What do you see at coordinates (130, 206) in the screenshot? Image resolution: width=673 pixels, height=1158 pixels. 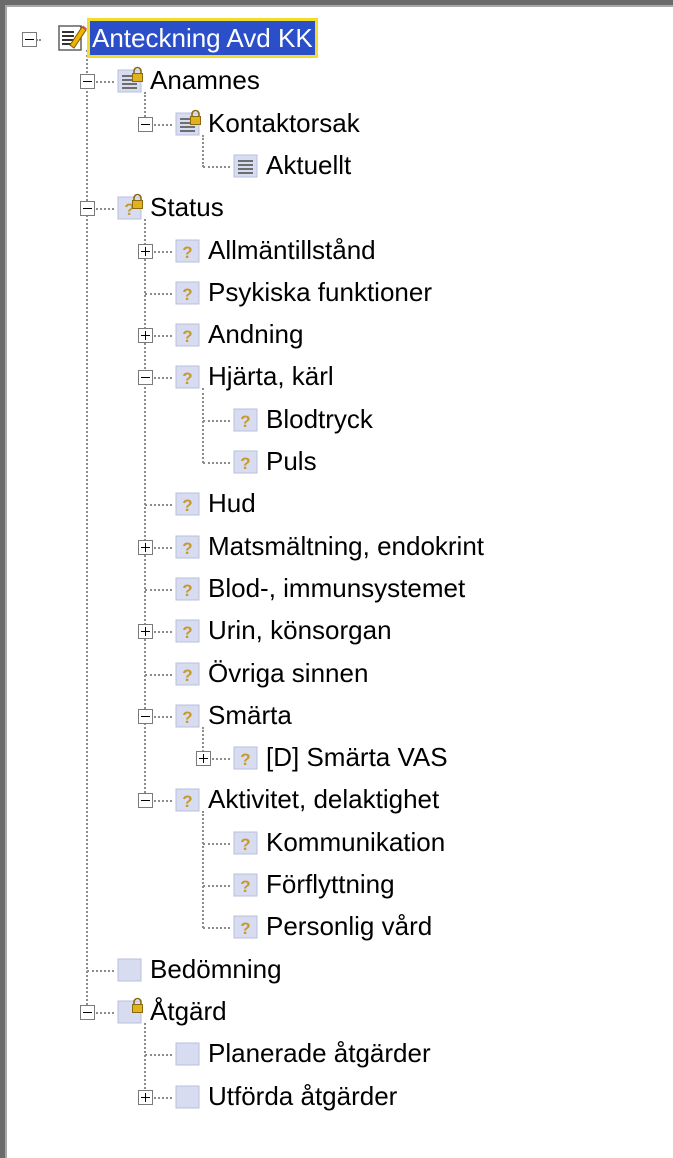 I see `locked-question-icon: ?` at bounding box center [130, 206].